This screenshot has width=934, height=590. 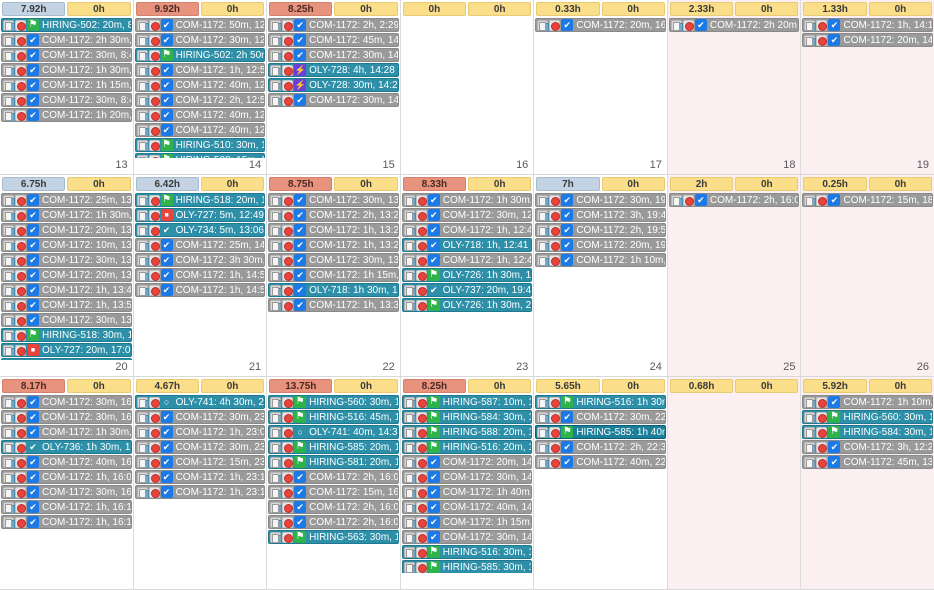 What do you see at coordinates (467, 275) in the screenshot?
I see `calendar-event: OLY-726: 1h 30m, 12:47` at bounding box center [467, 275].